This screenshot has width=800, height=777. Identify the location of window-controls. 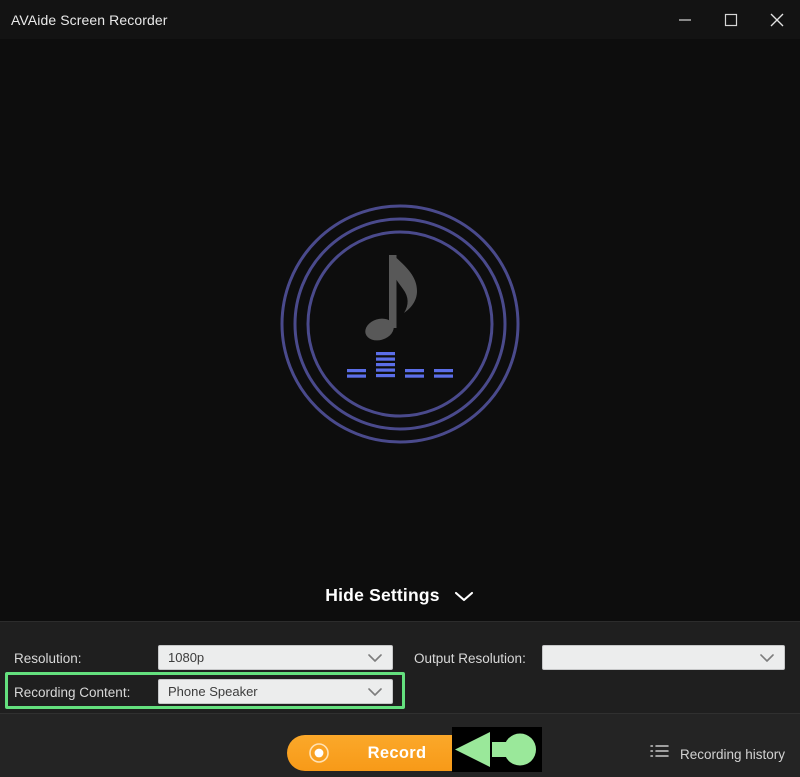
(731, 19).